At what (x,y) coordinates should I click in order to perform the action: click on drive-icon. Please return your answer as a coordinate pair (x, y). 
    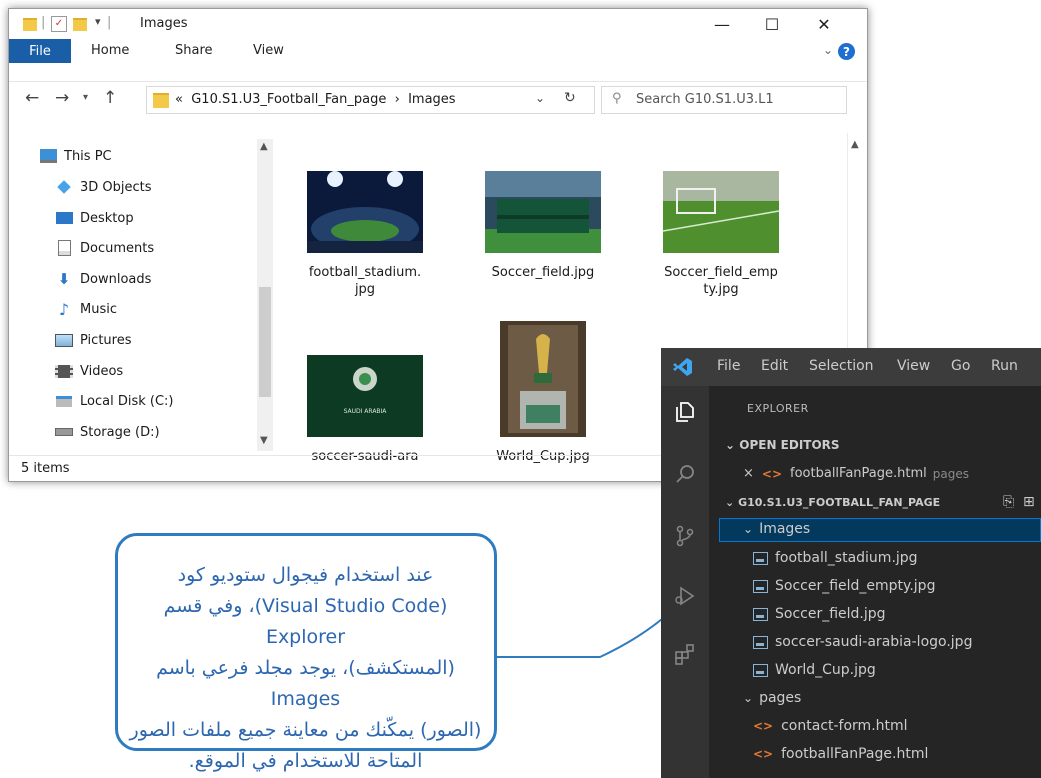
    Looking at the image, I should click on (64, 432).